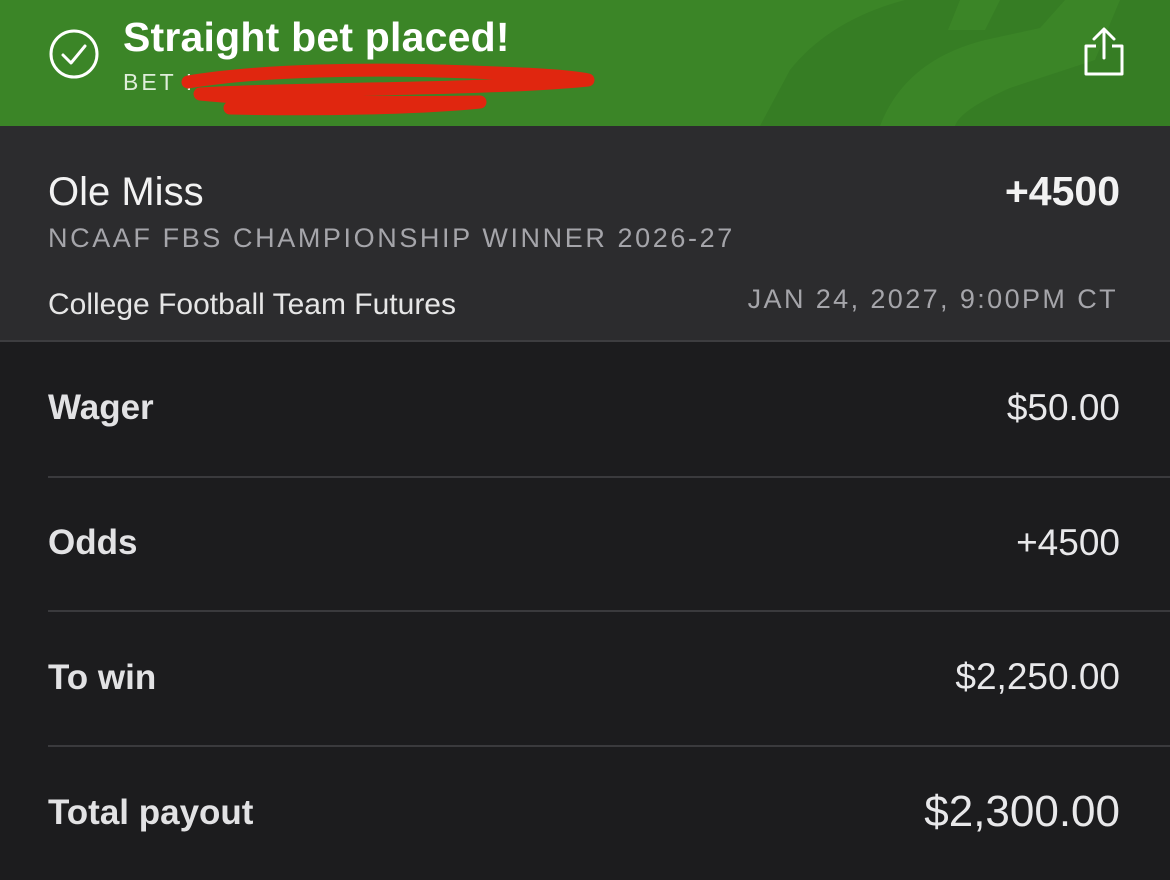 This screenshot has height=880, width=1170. I want to click on wager-row: Wager $50.00, so click(584, 409).